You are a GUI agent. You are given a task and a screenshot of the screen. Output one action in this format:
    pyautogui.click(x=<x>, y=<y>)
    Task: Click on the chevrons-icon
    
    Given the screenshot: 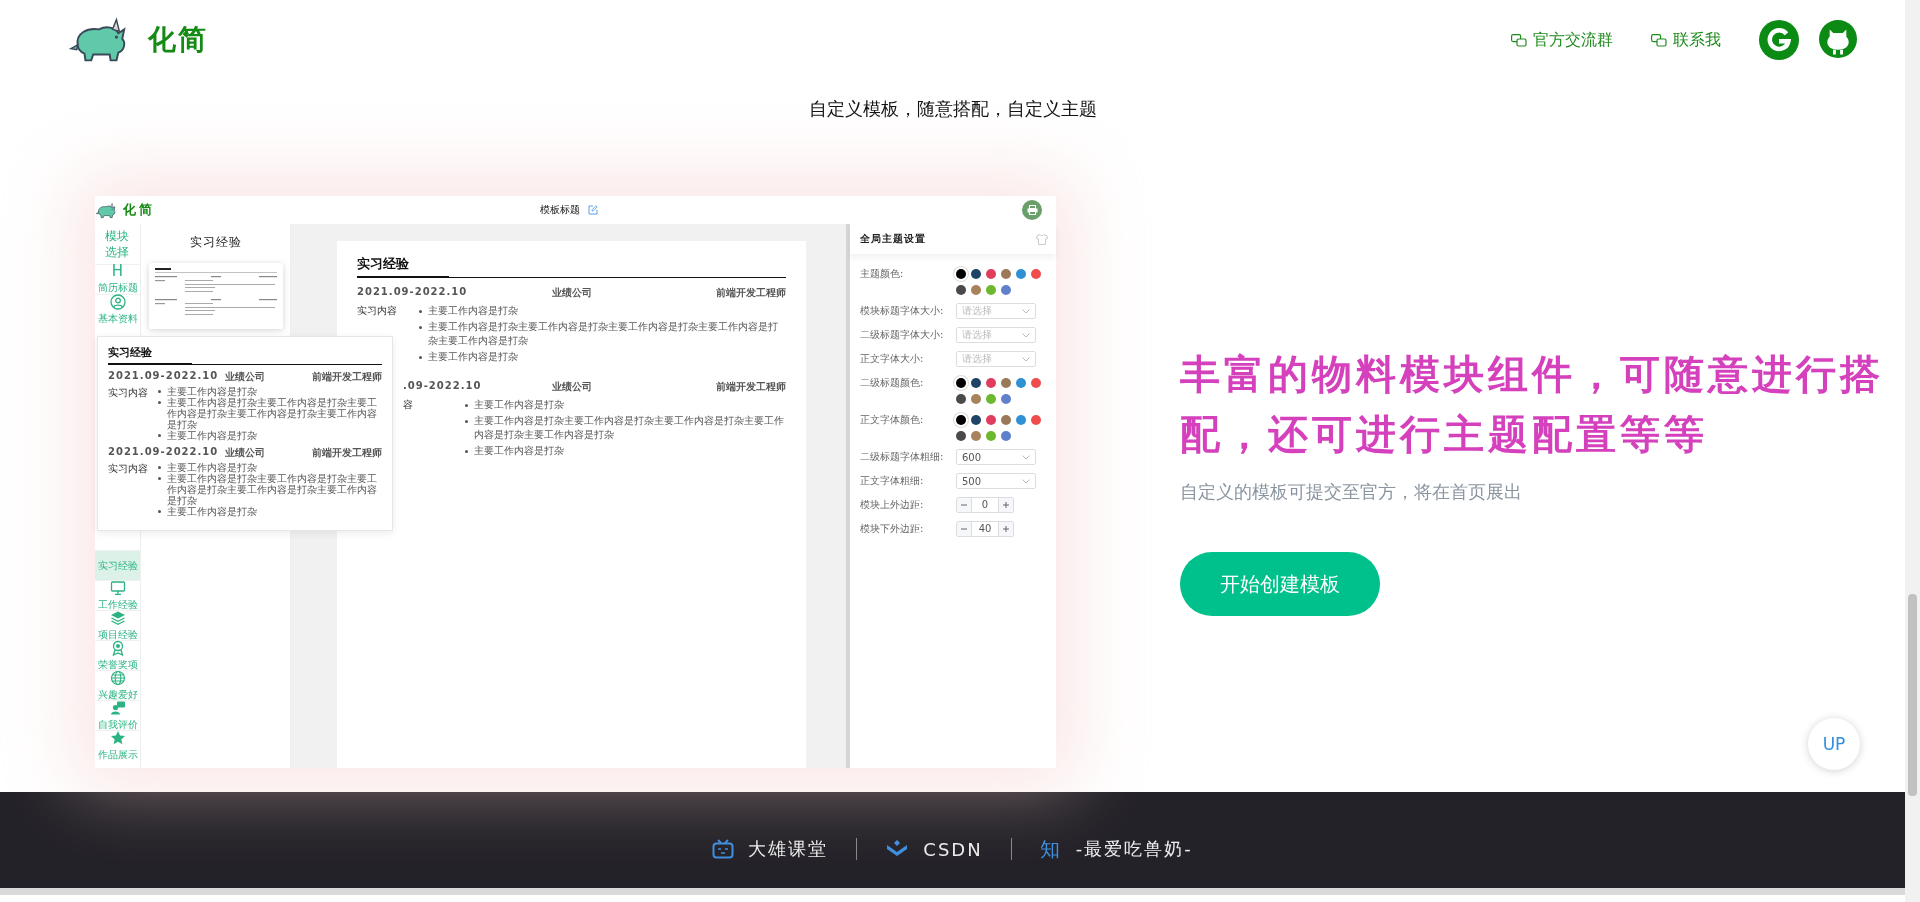 What is the action you would take?
    pyautogui.click(x=897, y=849)
    